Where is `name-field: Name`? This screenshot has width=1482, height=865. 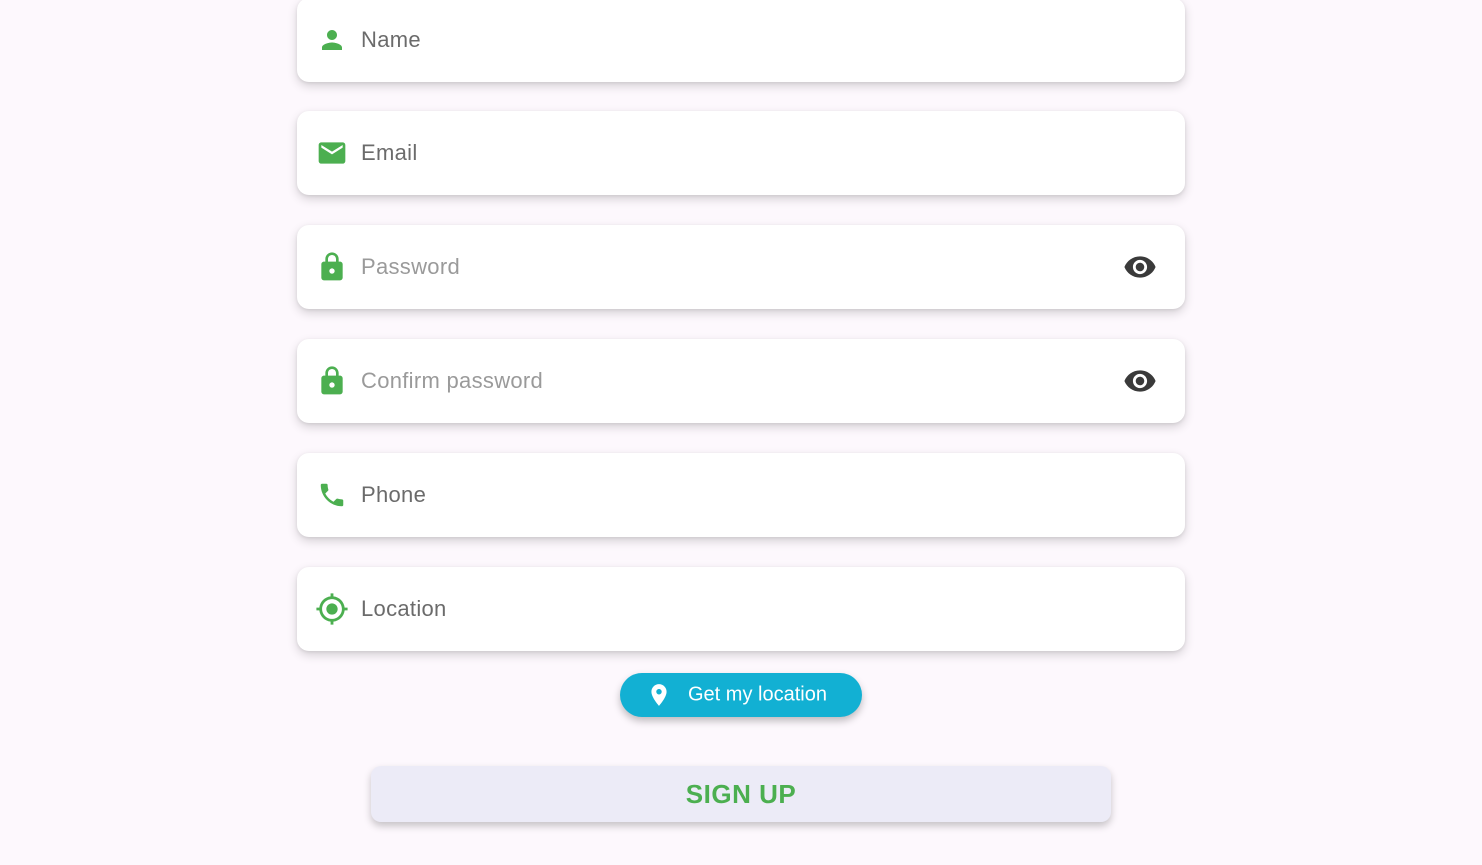 name-field: Name is located at coordinates (741, 41).